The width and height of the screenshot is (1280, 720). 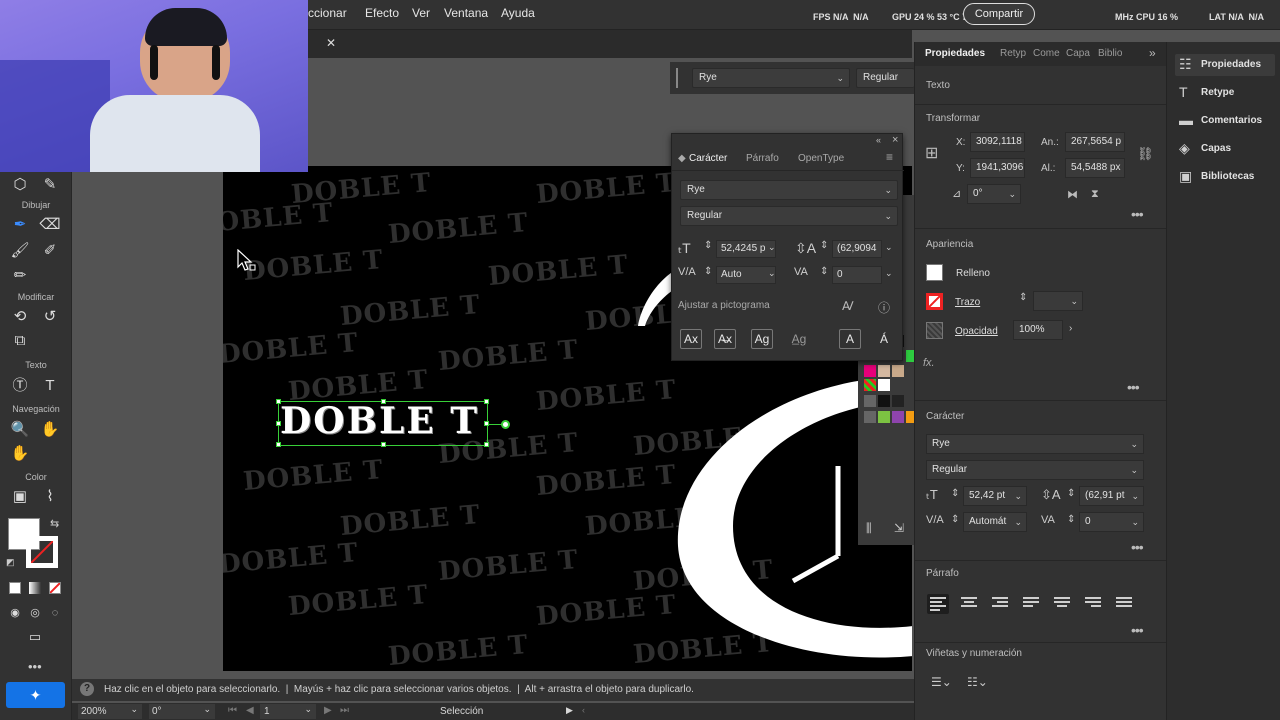 I want to click on flip-horizontal-icon: ⧓, so click(x=1072, y=194).